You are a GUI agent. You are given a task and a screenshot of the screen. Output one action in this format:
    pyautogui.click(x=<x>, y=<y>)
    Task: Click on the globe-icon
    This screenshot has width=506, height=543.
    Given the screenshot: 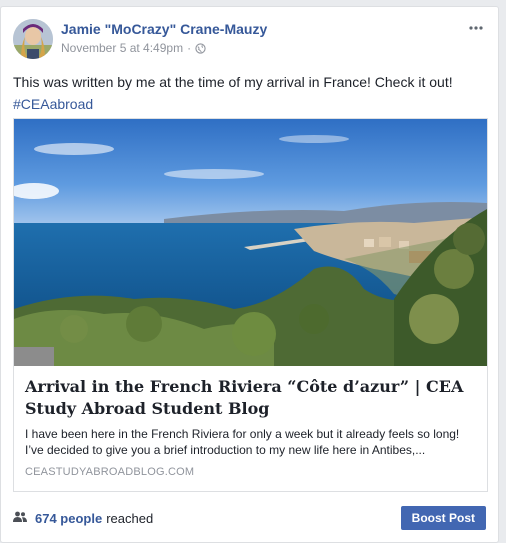 What is the action you would take?
    pyautogui.click(x=200, y=48)
    